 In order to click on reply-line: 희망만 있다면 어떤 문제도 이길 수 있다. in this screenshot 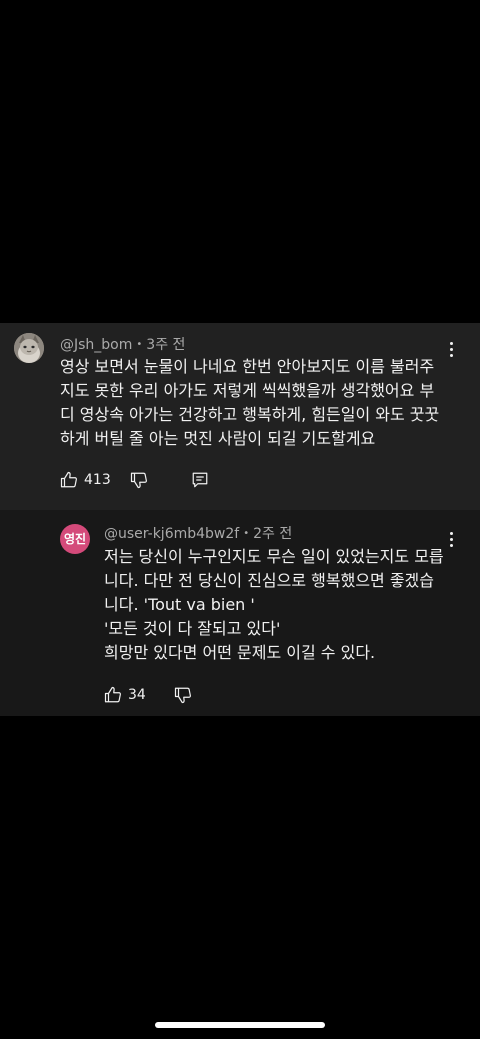, I will do `click(240, 652)`.